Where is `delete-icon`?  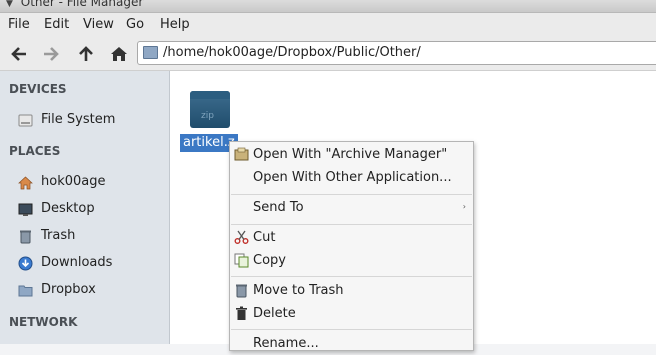 delete-icon is located at coordinates (241, 313).